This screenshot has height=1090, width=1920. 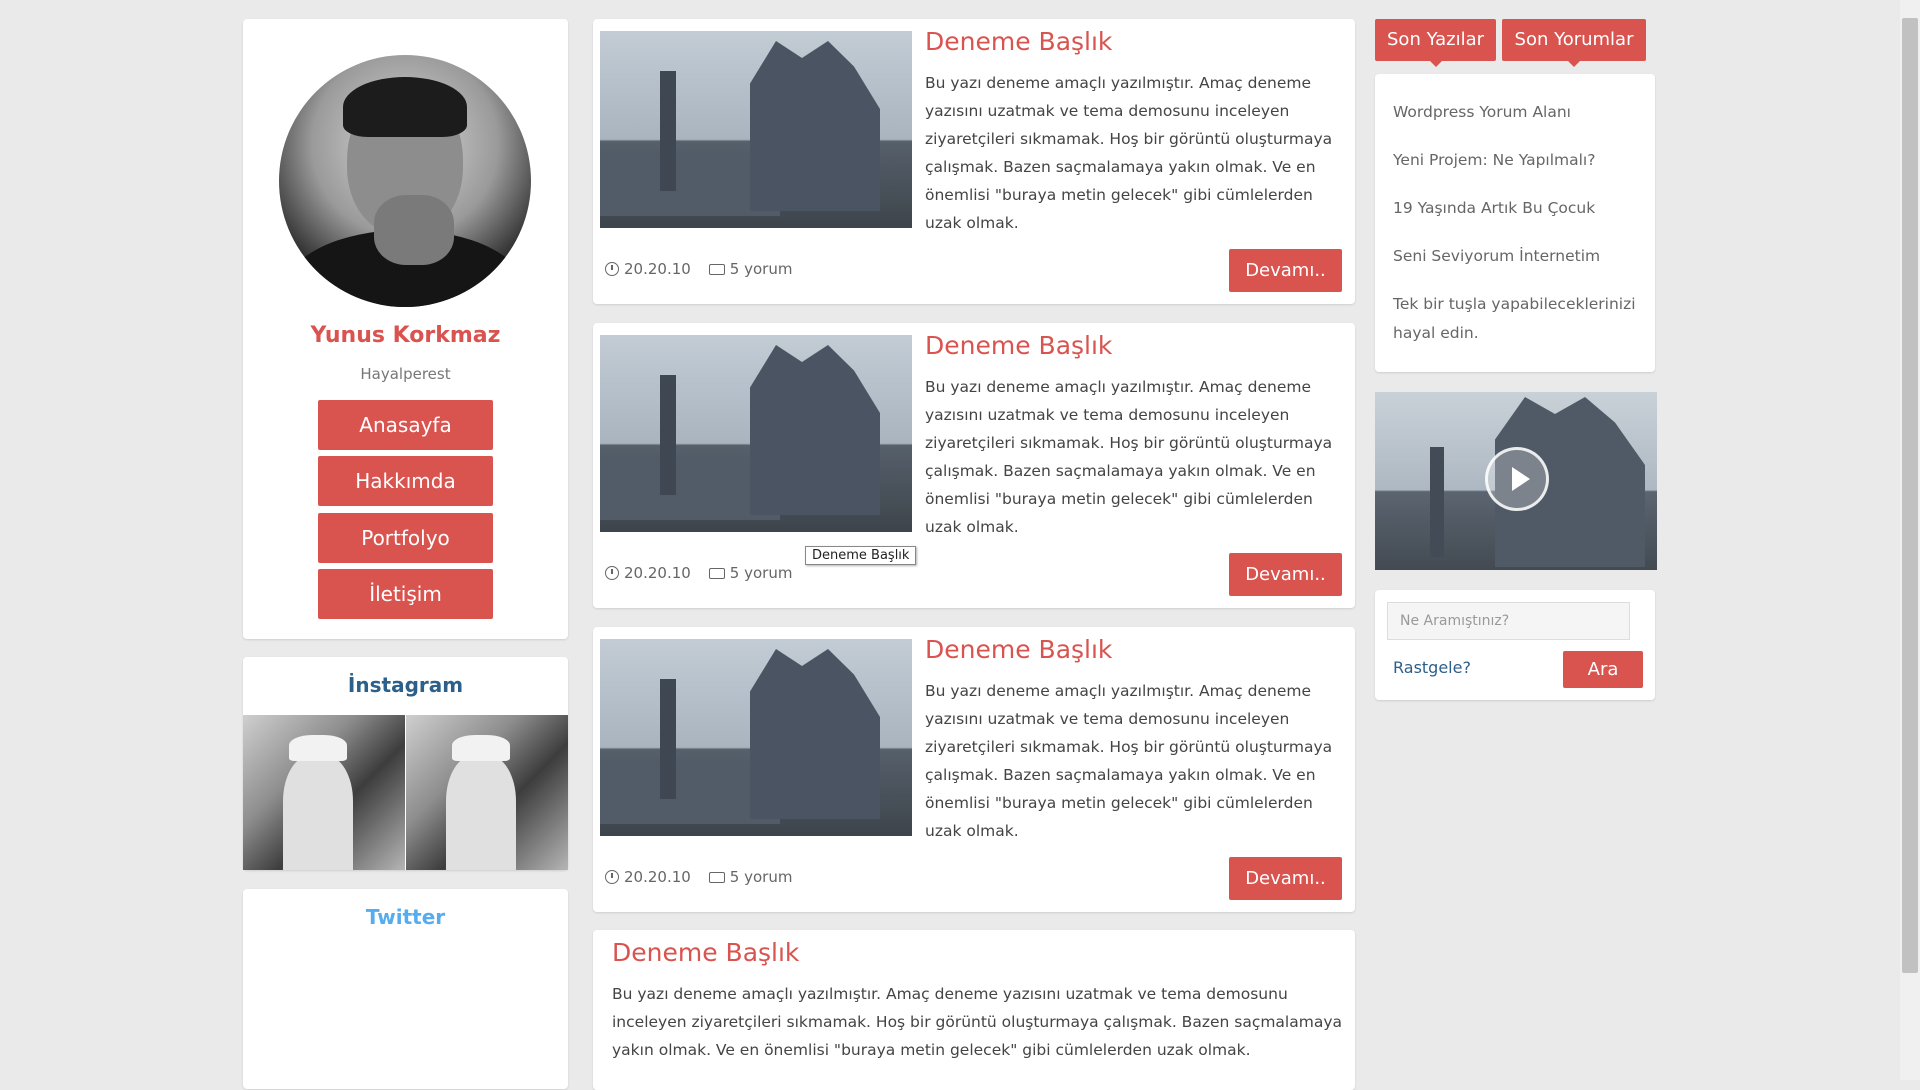 What do you see at coordinates (1508, 621) in the screenshot?
I see `search-input` at bounding box center [1508, 621].